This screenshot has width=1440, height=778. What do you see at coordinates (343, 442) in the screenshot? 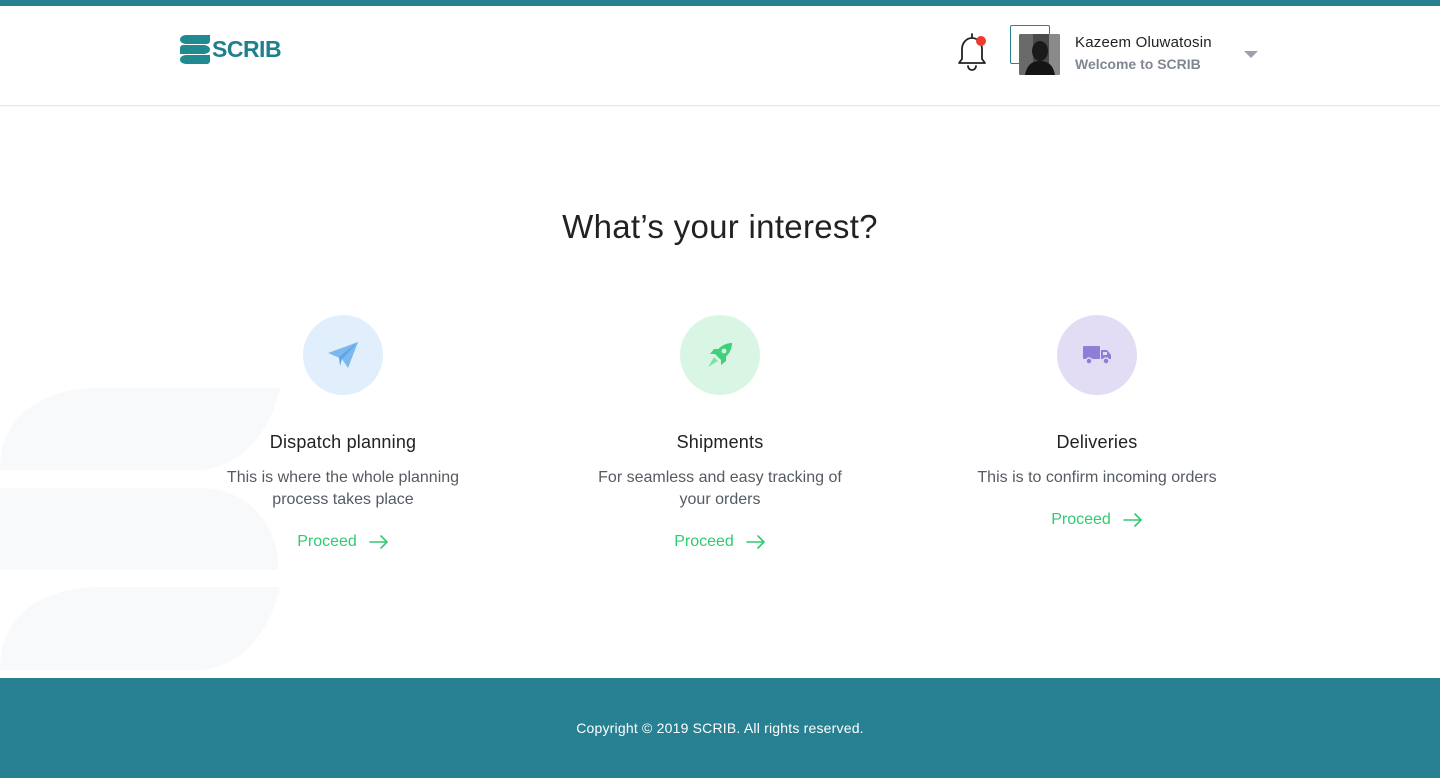
I see `card-title: Dispatch planning` at bounding box center [343, 442].